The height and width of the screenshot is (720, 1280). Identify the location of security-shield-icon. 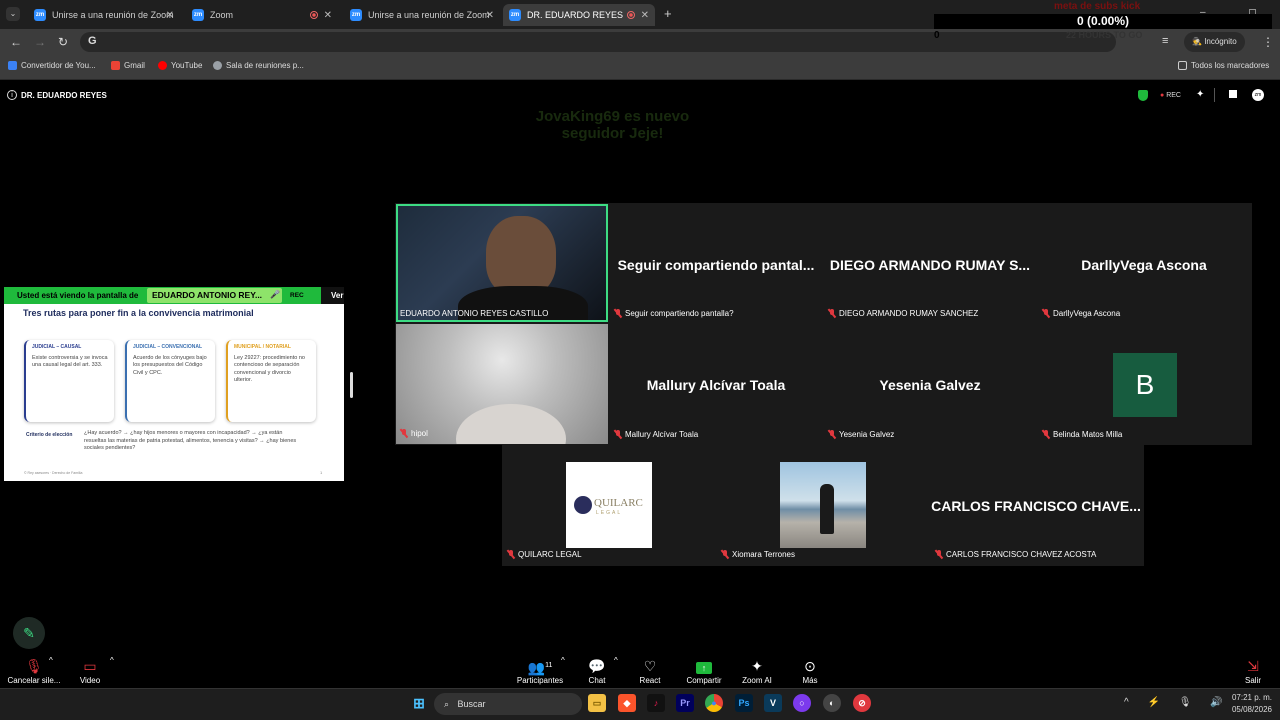
(1143, 95).